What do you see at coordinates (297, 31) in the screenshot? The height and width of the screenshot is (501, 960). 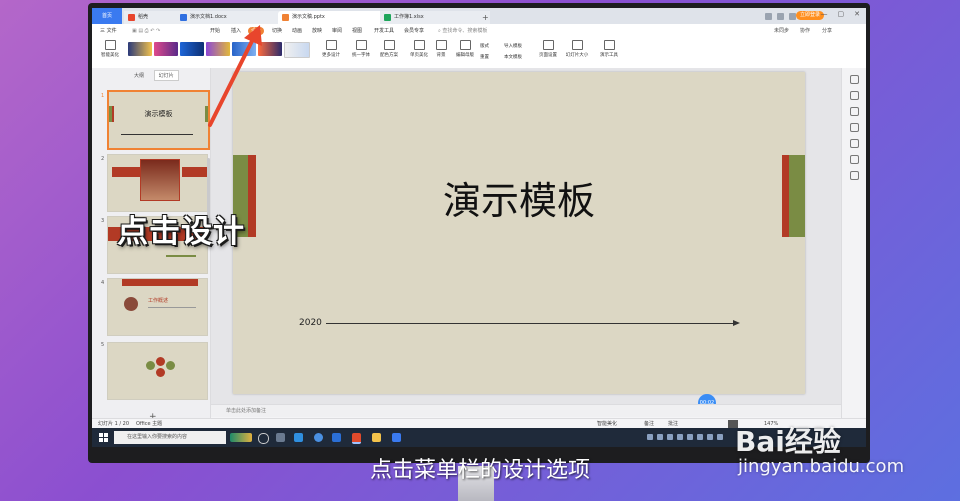 I see `menu-animation: 动画` at bounding box center [297, 31].